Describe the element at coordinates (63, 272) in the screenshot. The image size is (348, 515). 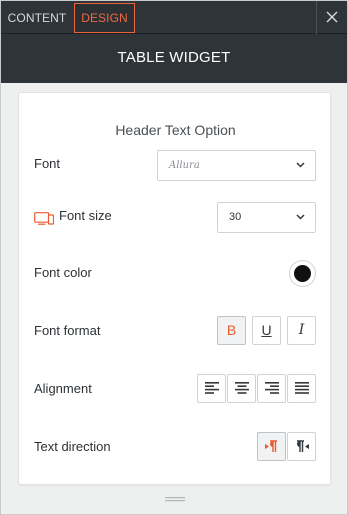
I see `font-color-label: Font color` at that location.